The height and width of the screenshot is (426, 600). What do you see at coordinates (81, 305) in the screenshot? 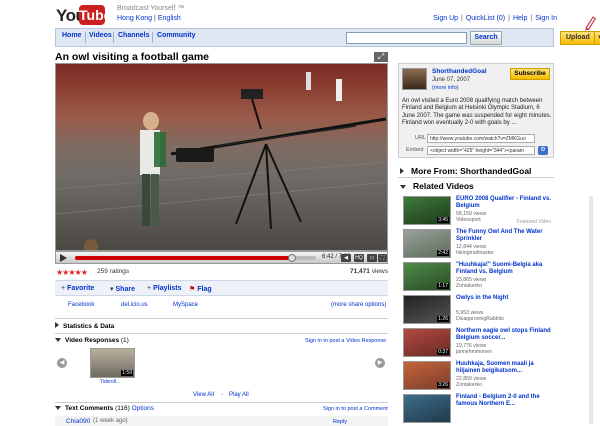
I see `share-facebook-link: Facebook` at bounding box center [81, 305].